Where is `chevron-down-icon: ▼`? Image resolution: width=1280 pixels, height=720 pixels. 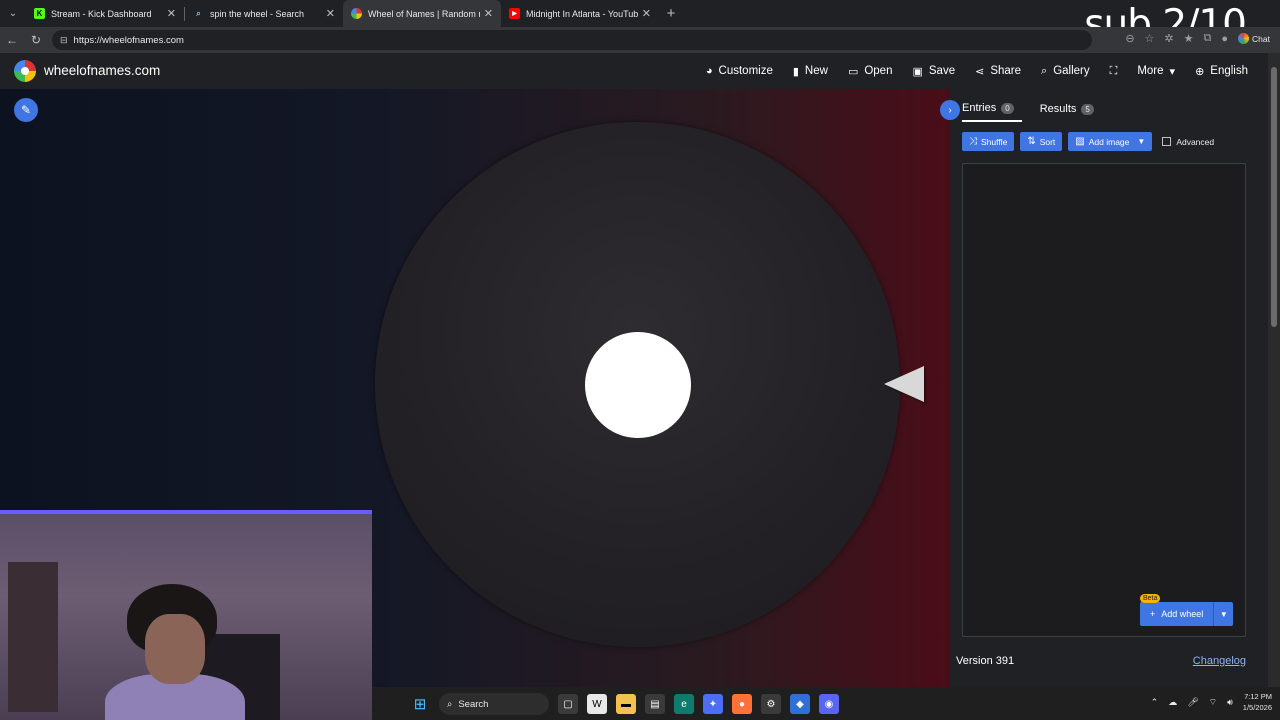 chevron-down-icon: ▼ is located at coordinates (1141, 141).